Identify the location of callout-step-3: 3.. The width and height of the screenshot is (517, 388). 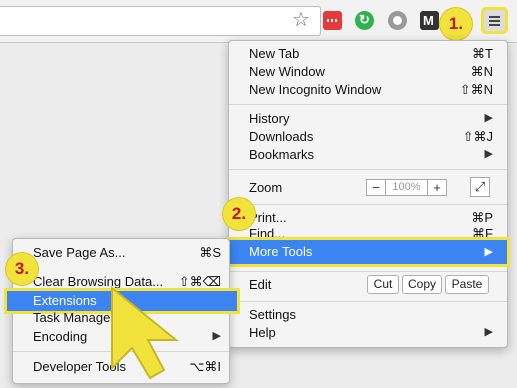
(22, 269).